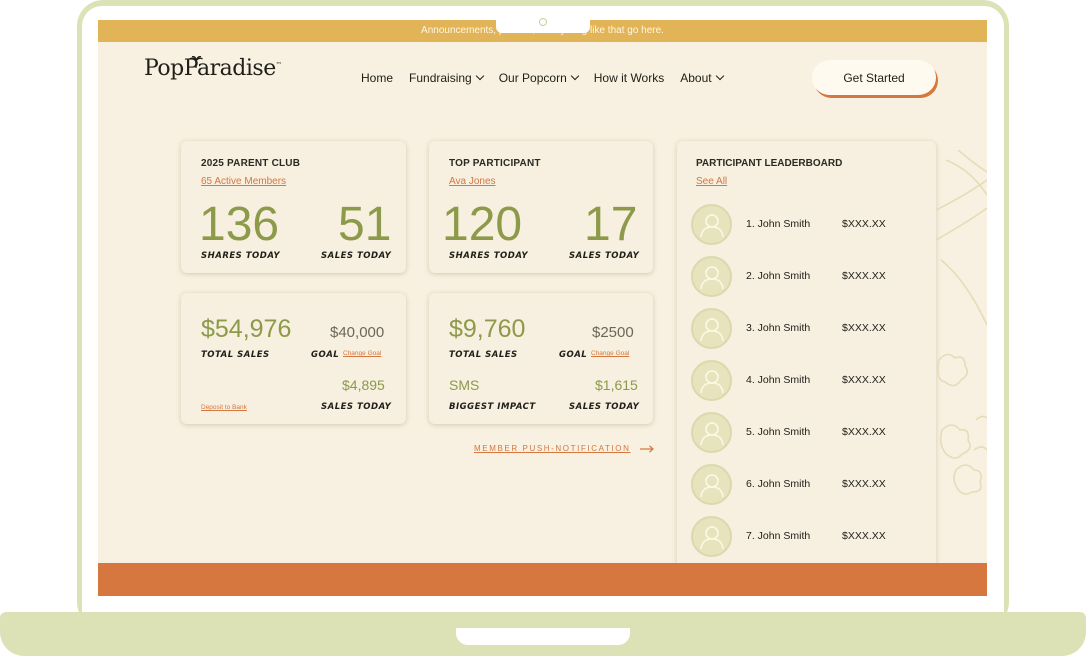 The width and height of the screenshot is (1086, 656). Describe the element at coordinates (778, 328) in the screenshot. I see `participant-name: 3. John Smith` at that location.